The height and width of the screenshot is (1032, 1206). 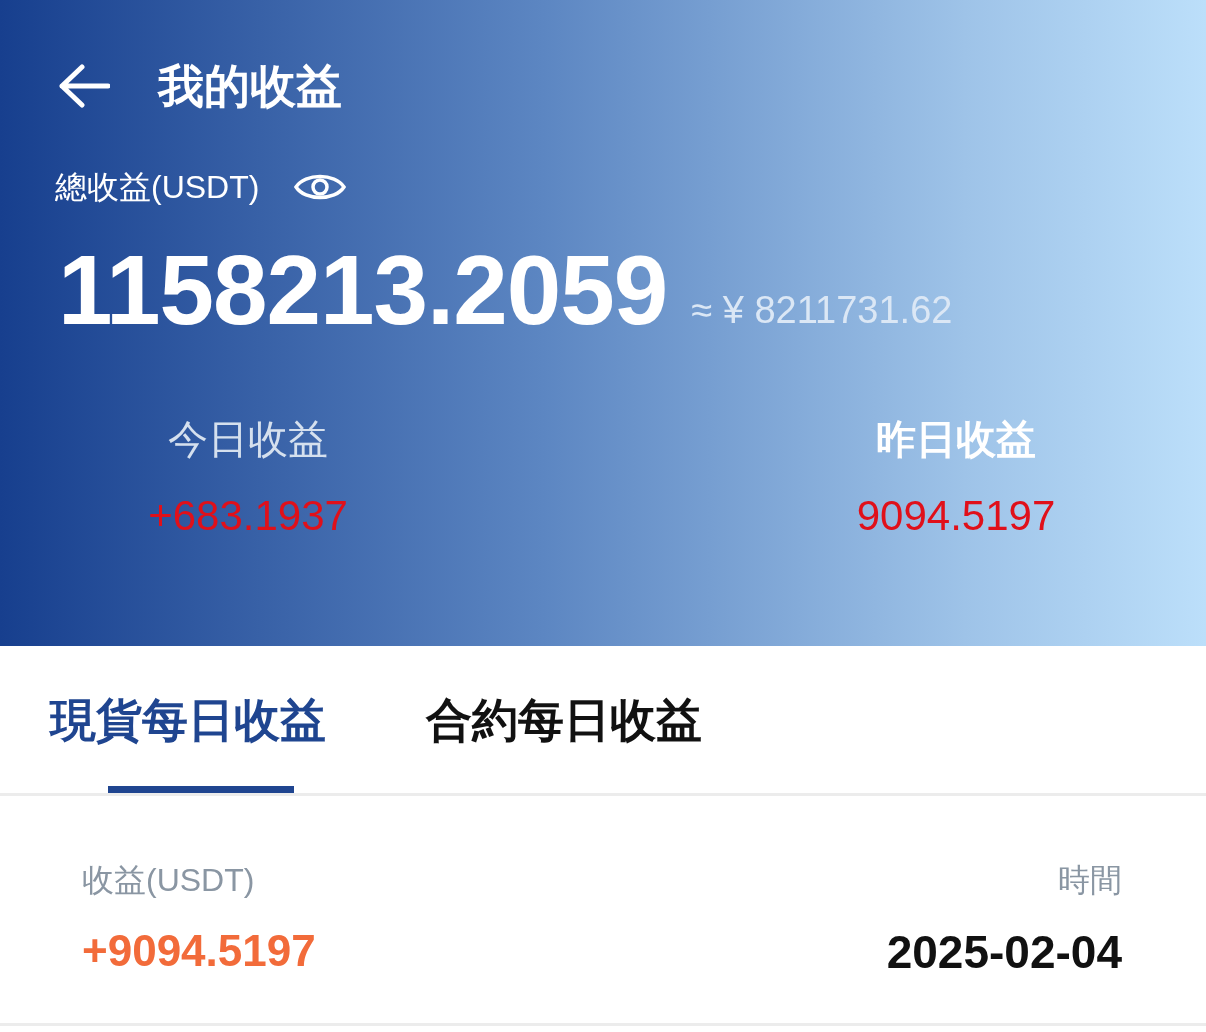 I want to click on table-cell-text: 2025-02-04, so click(x=1004, y=952).